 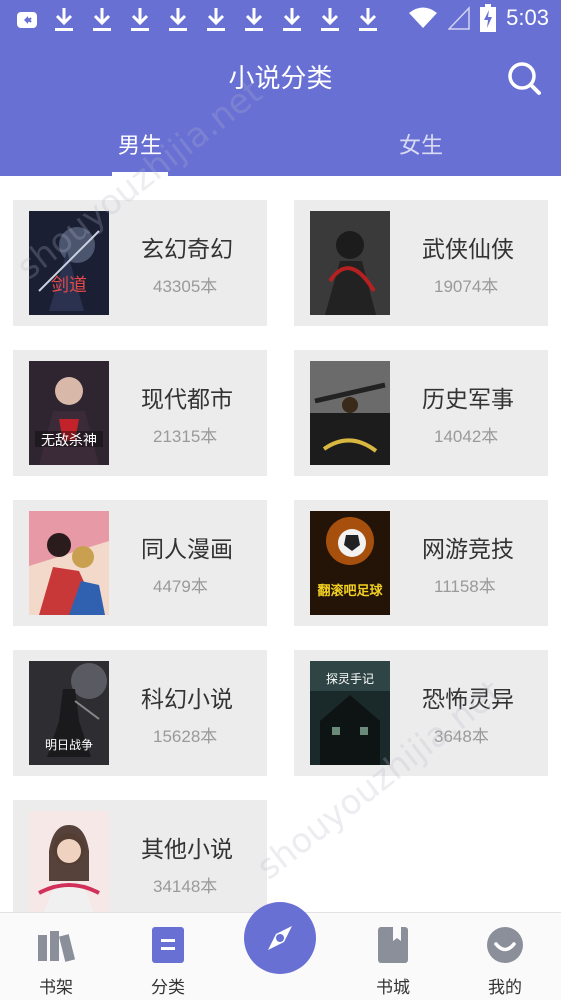 I want to click on compass-icon, so click(x=280, y=938).